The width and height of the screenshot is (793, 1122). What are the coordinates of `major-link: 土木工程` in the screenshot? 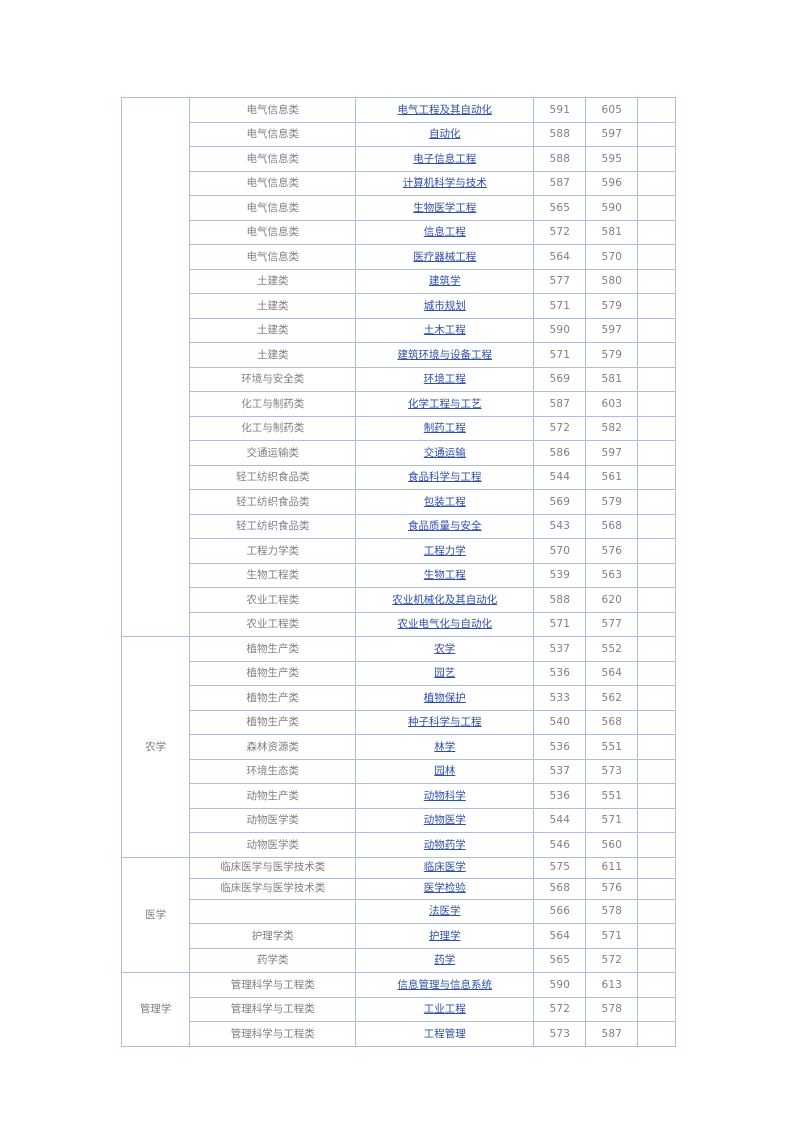 It's located at (445, 330).